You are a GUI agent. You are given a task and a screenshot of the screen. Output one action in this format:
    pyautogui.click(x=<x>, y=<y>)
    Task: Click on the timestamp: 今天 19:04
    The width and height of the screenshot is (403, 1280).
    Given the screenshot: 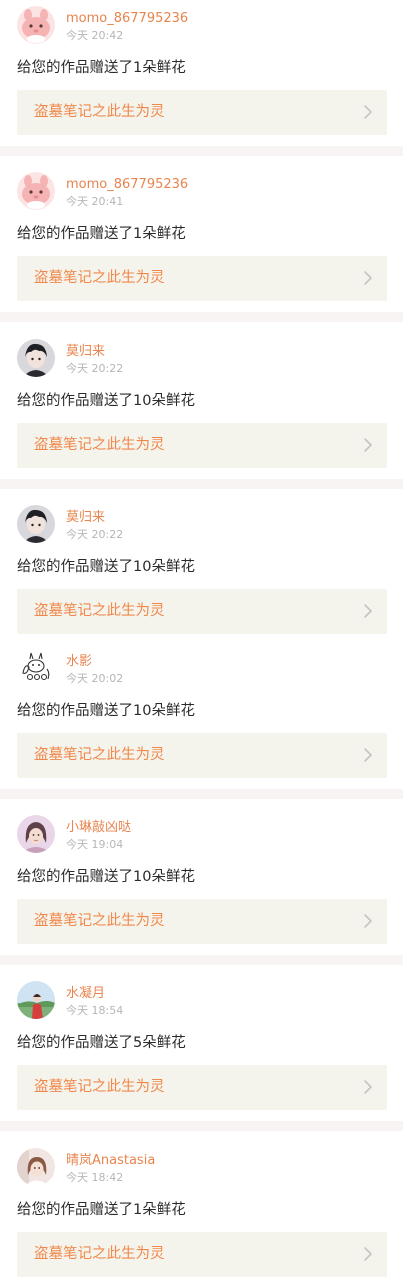 What is the action you would take?
    pyautogui.click(x=95, y=844)
    